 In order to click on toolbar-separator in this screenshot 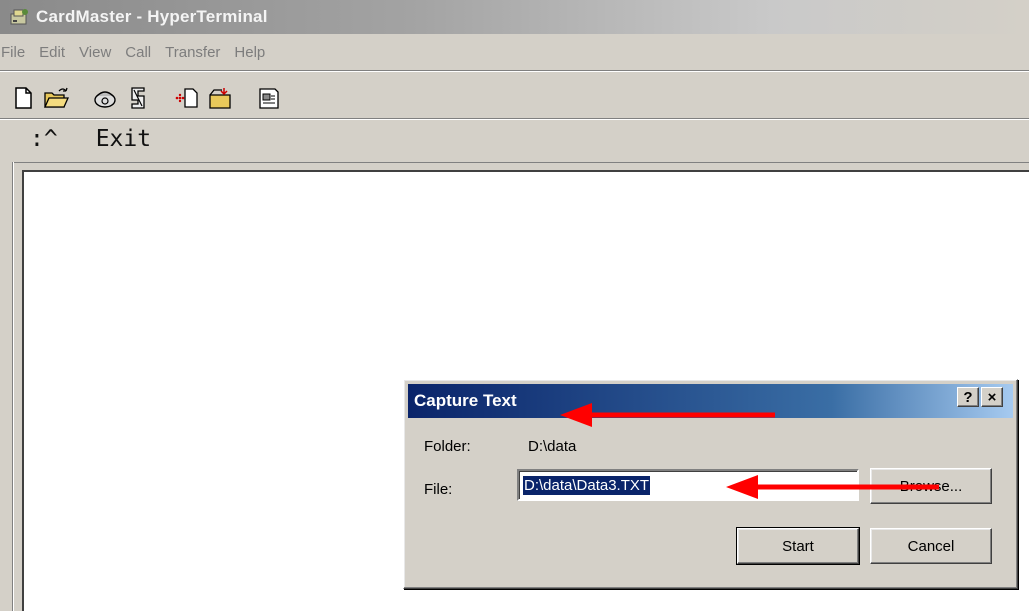, I will do `click(514, 119)`.